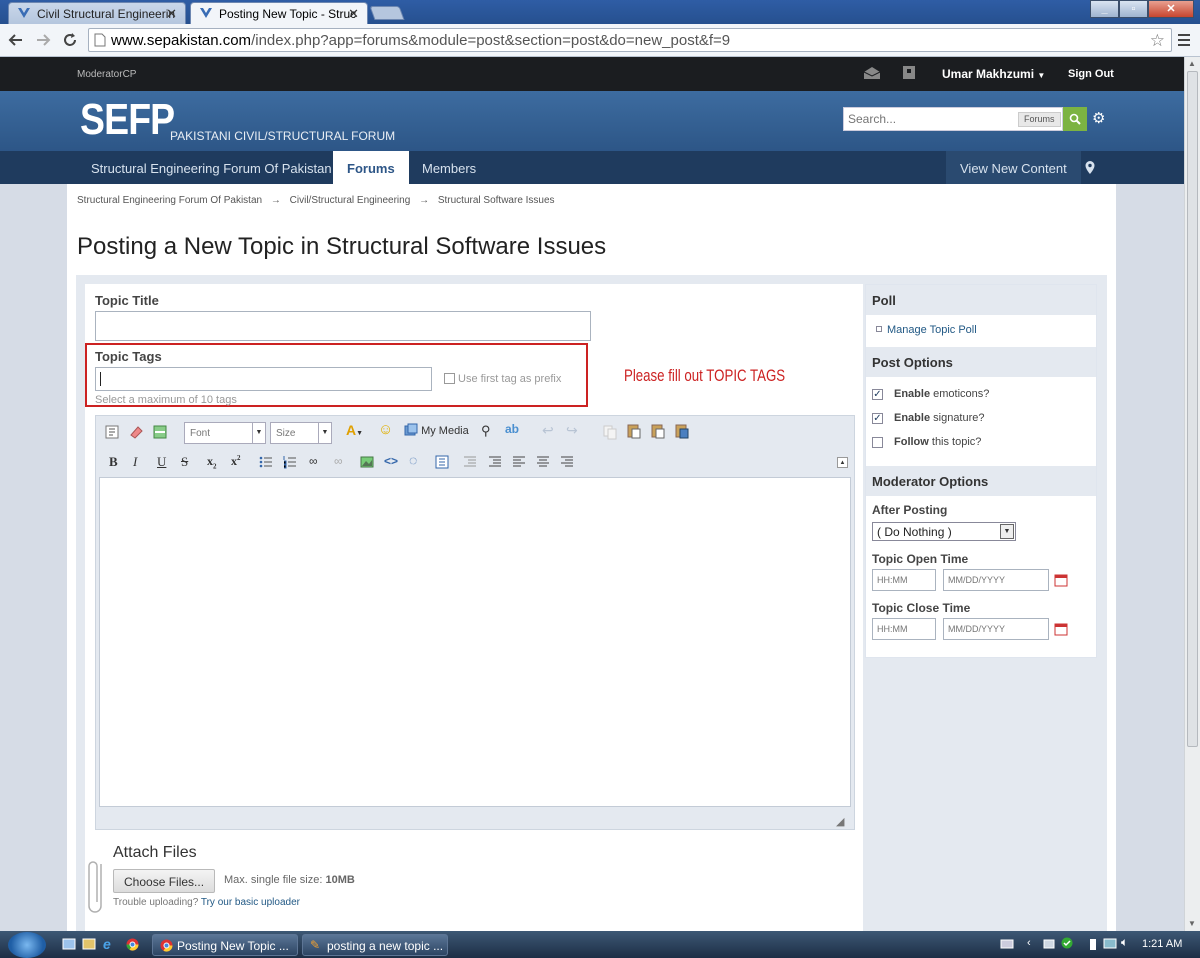 Image resolution: width=1200 pixels, height=958 pixels. Describe the element at coordinates (512, 429) in the screenshot. I see `replace-icon: ab` at that location.